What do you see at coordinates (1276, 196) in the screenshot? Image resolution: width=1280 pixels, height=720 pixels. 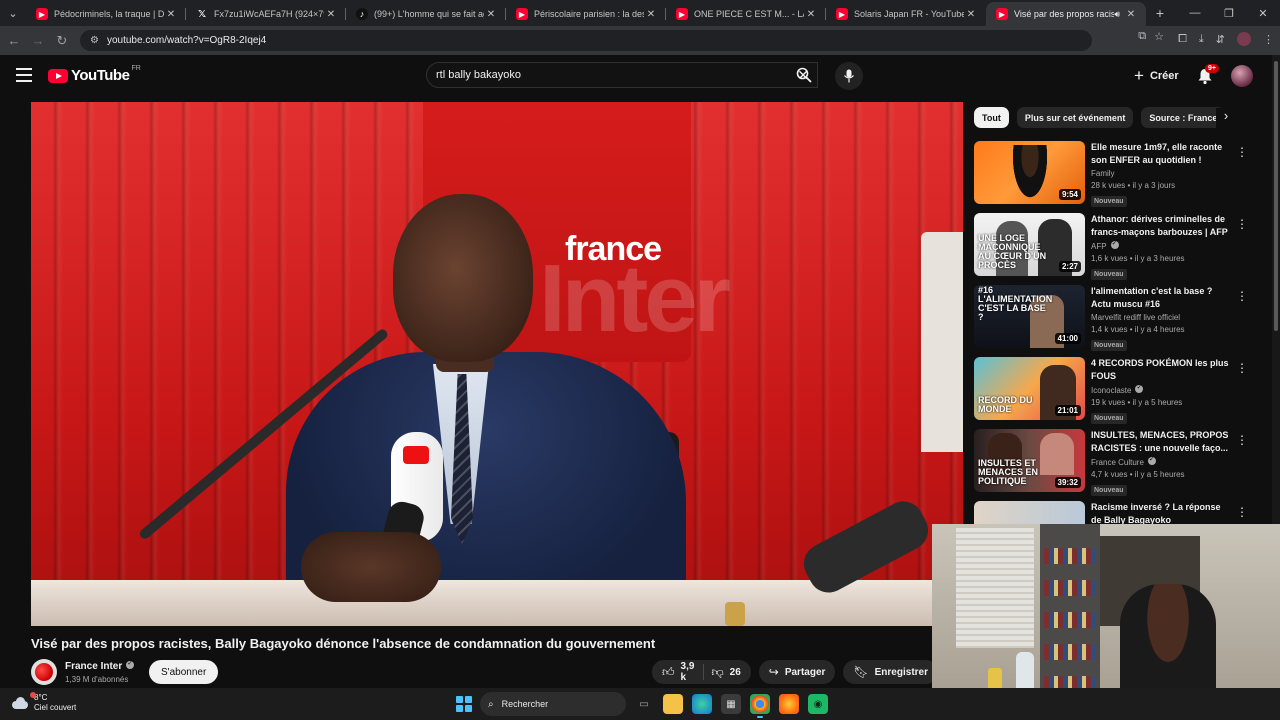 I see `scrollbar-thumb` at bounding box center [1276, 196].